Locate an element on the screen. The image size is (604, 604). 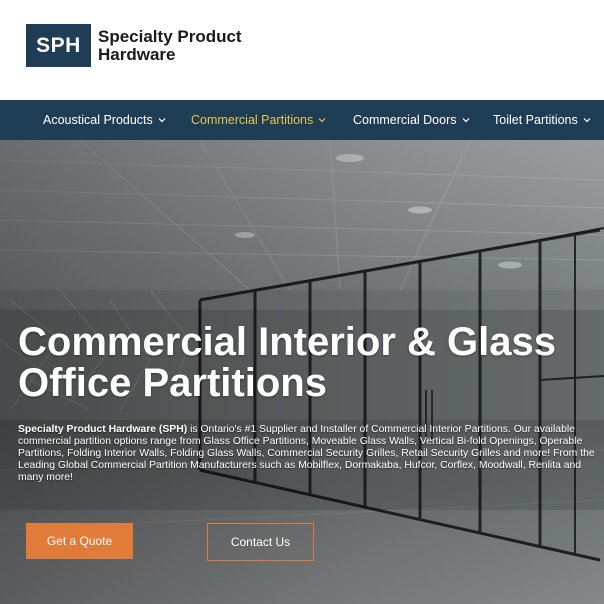
contact-us-button: Contact Us is located at coordinates (260, 542).